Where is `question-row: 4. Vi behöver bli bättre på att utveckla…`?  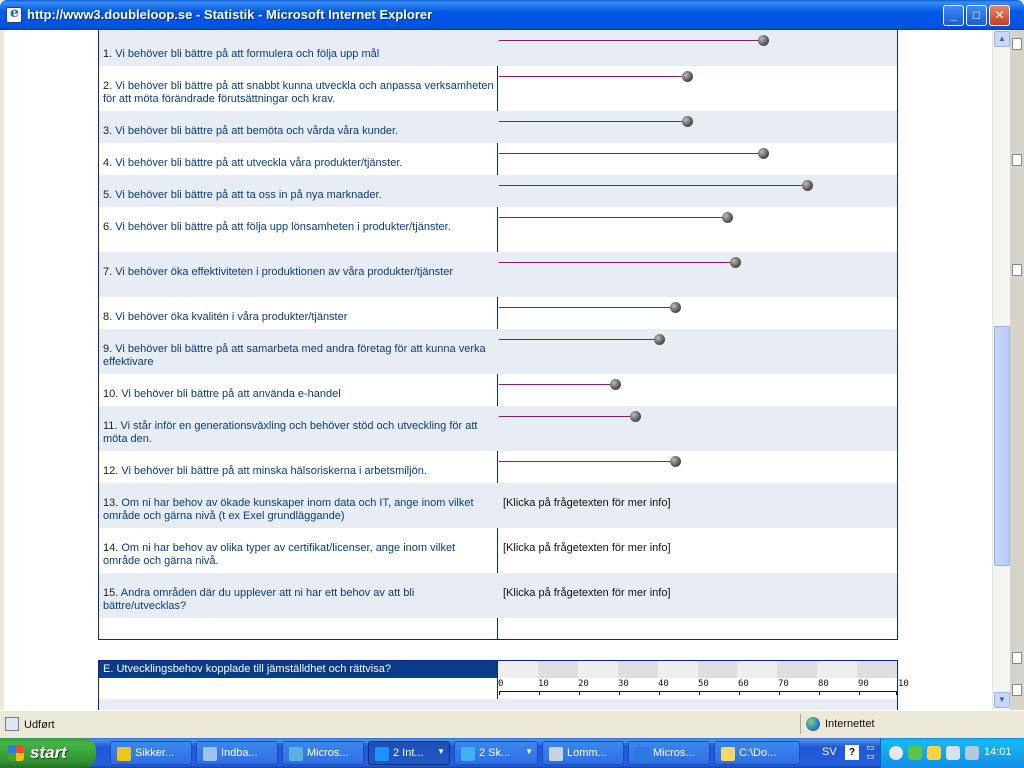 question-row: 4. Vi behöver bli bättre på att utveckla… is located at coordinates (498, 159).